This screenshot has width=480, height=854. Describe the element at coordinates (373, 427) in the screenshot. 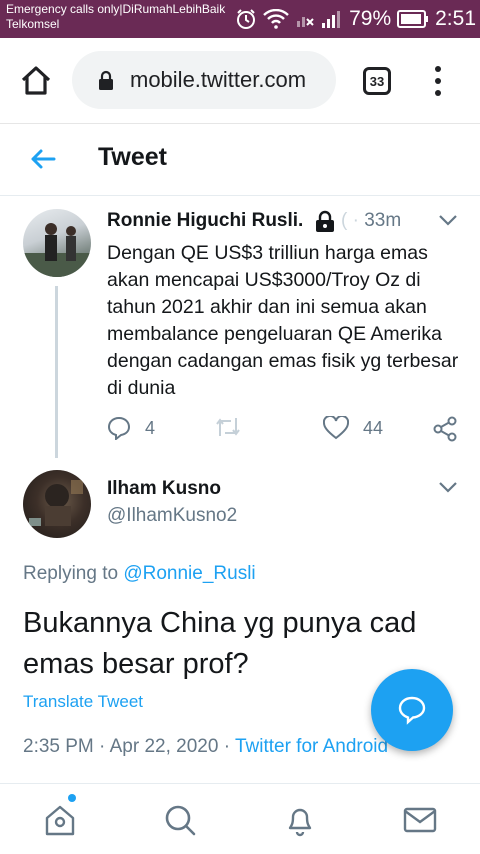

I see `like-count: 44` at that location.